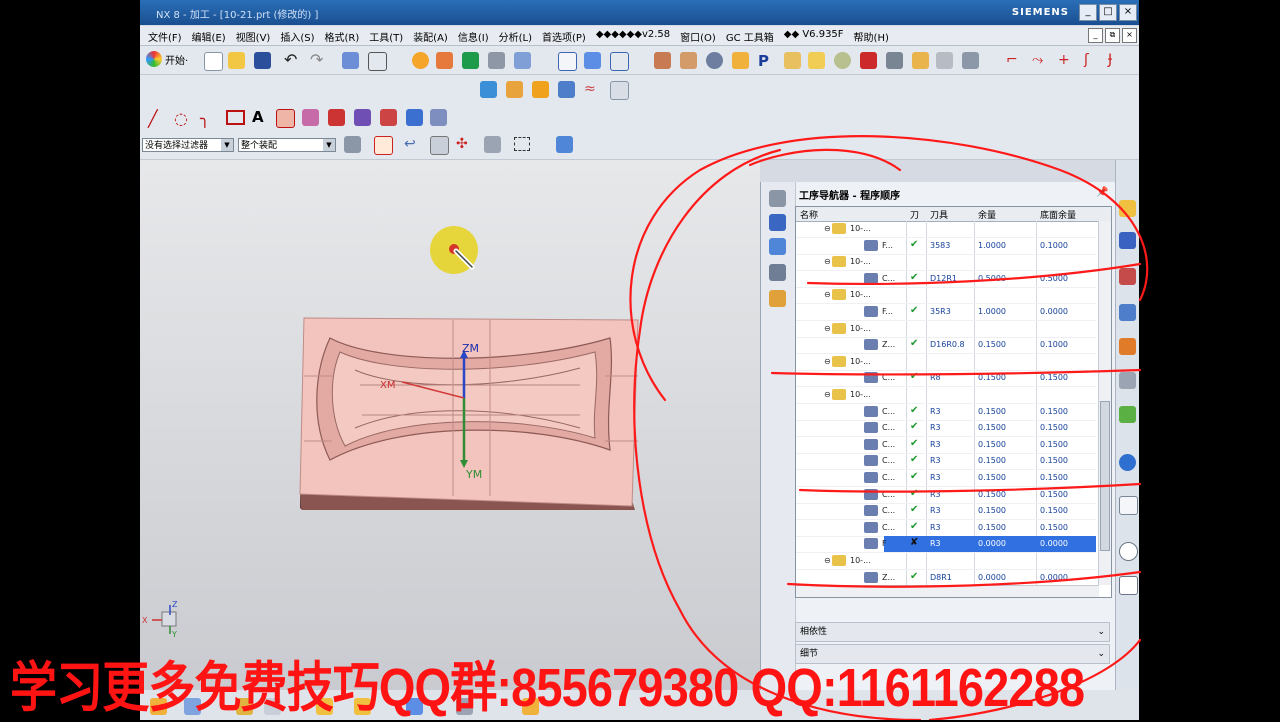  I want to click on operation-row: F... ✔ 35R3 1.0000 0.0000, so click(946, 312).